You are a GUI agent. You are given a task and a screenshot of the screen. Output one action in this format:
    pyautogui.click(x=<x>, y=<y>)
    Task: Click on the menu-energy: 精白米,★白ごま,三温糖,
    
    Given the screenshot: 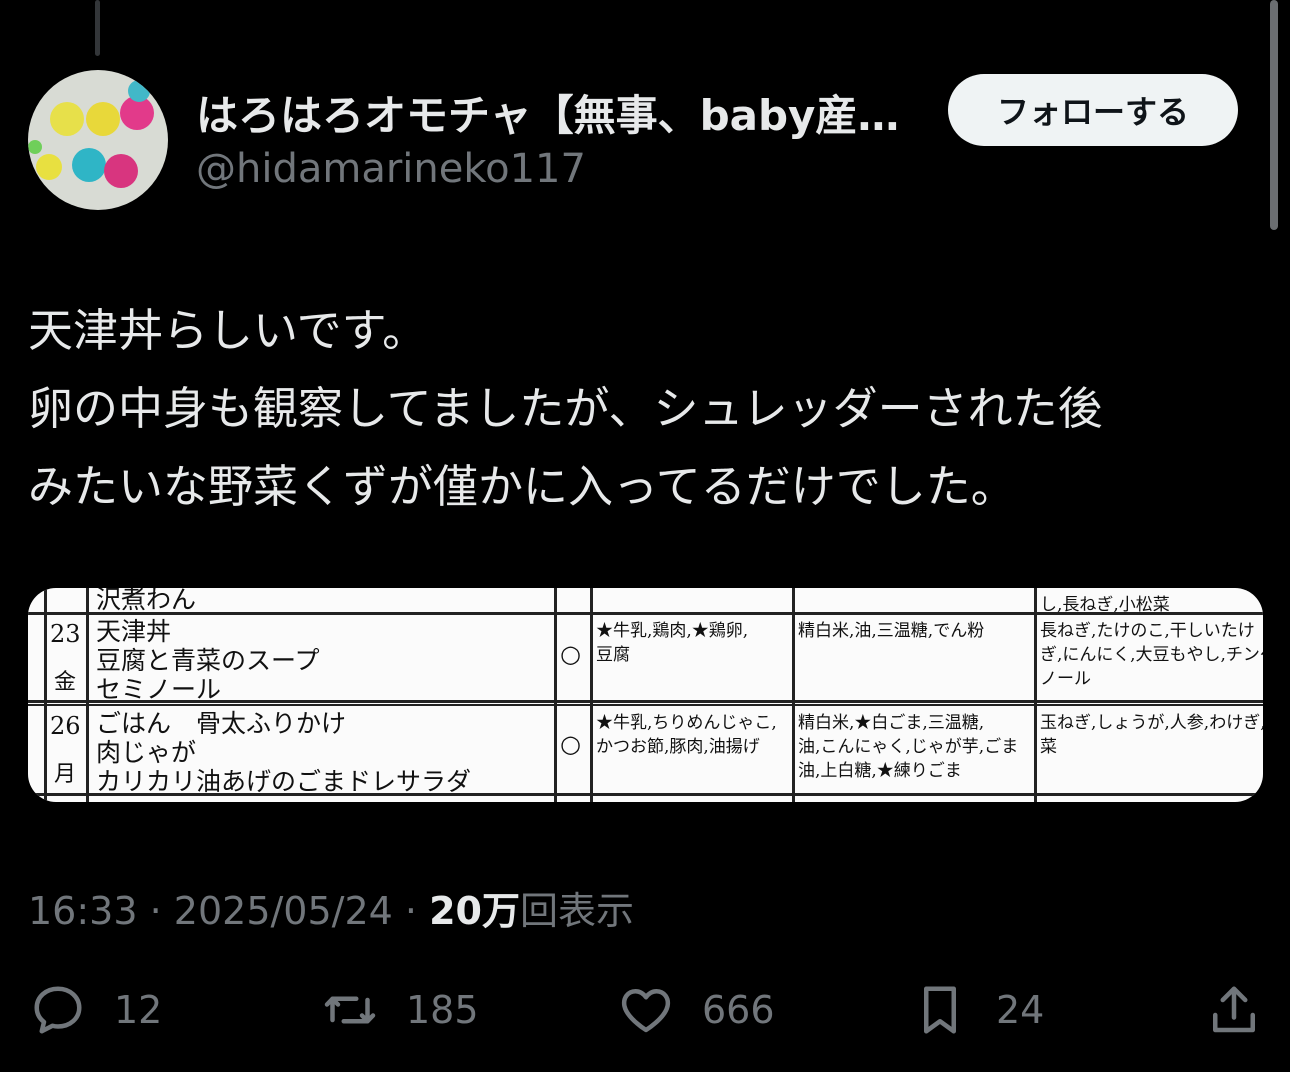 What is the action you would take?
    pyautogui.click(x=891, y=723)
    